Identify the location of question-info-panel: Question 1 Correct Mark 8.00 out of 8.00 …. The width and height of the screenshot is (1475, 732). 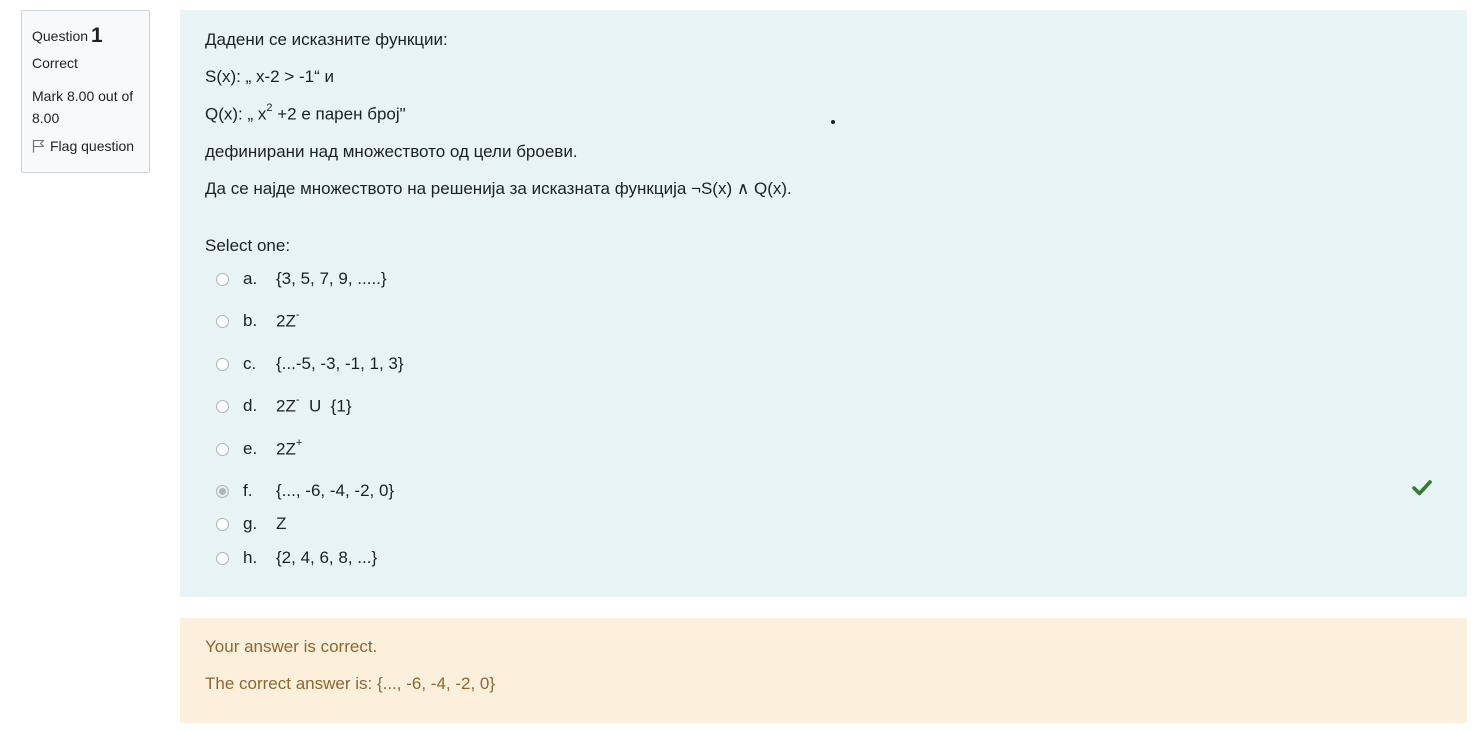
(85, 91).